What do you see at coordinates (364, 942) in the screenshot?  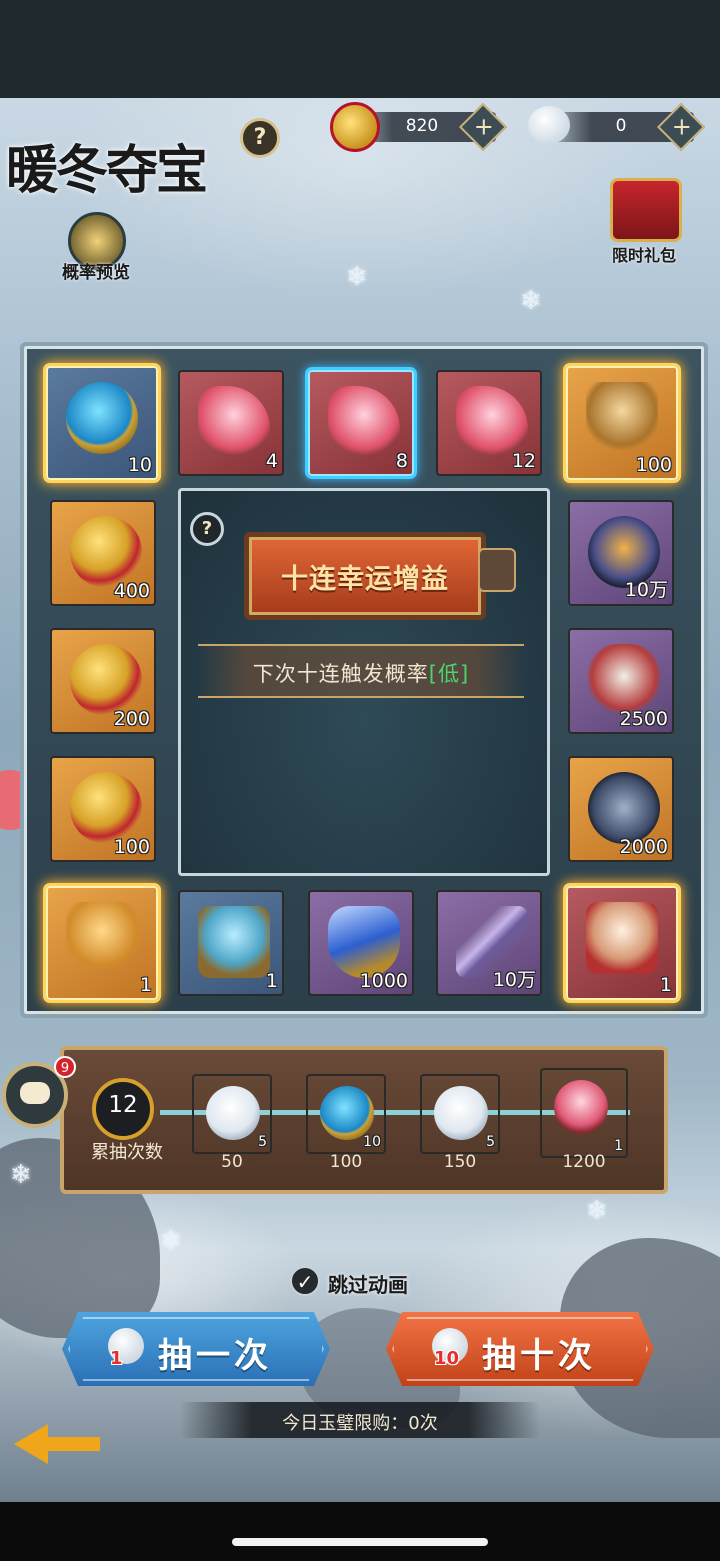 I see `gem-icon` at bounding box center [364, 942].